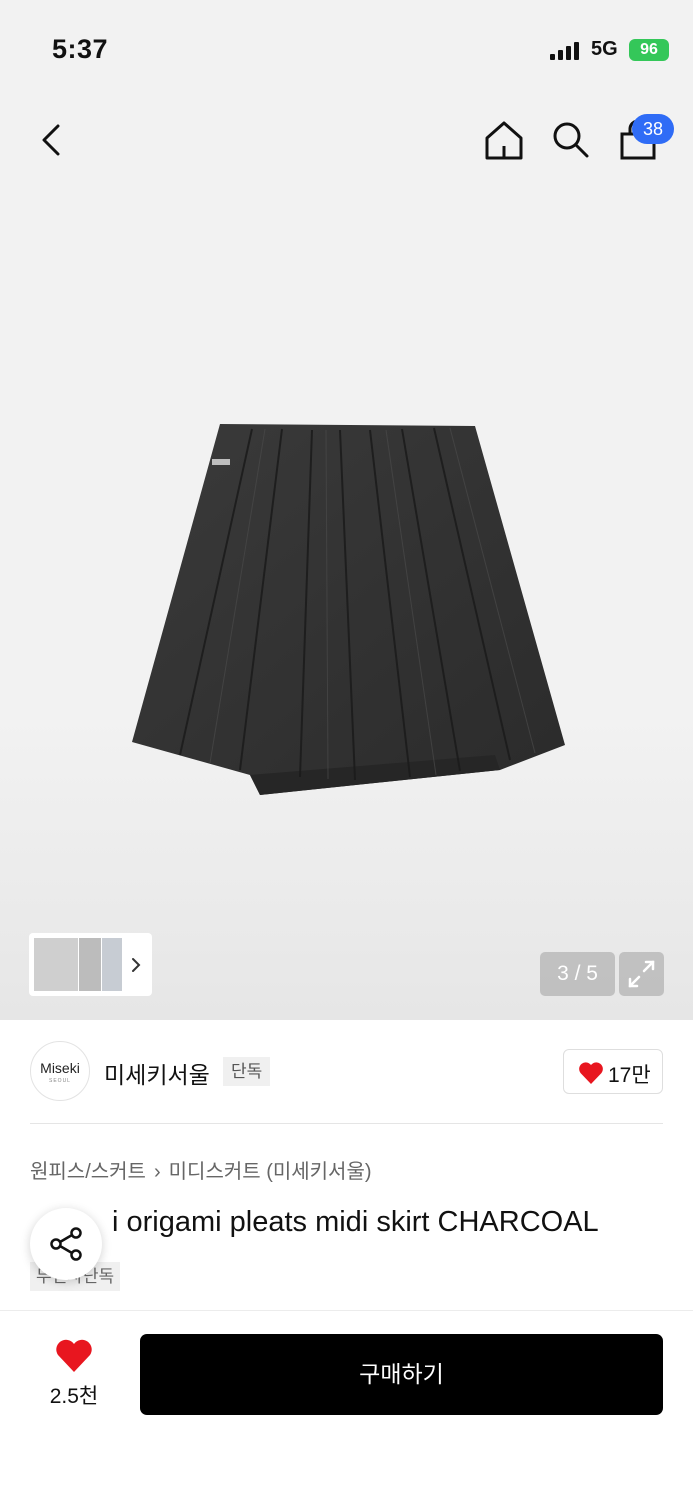  What do you see at coordinates (604, 49) in the screenshot?
I see `network-label: 5G` at bounding box center [604, 49].